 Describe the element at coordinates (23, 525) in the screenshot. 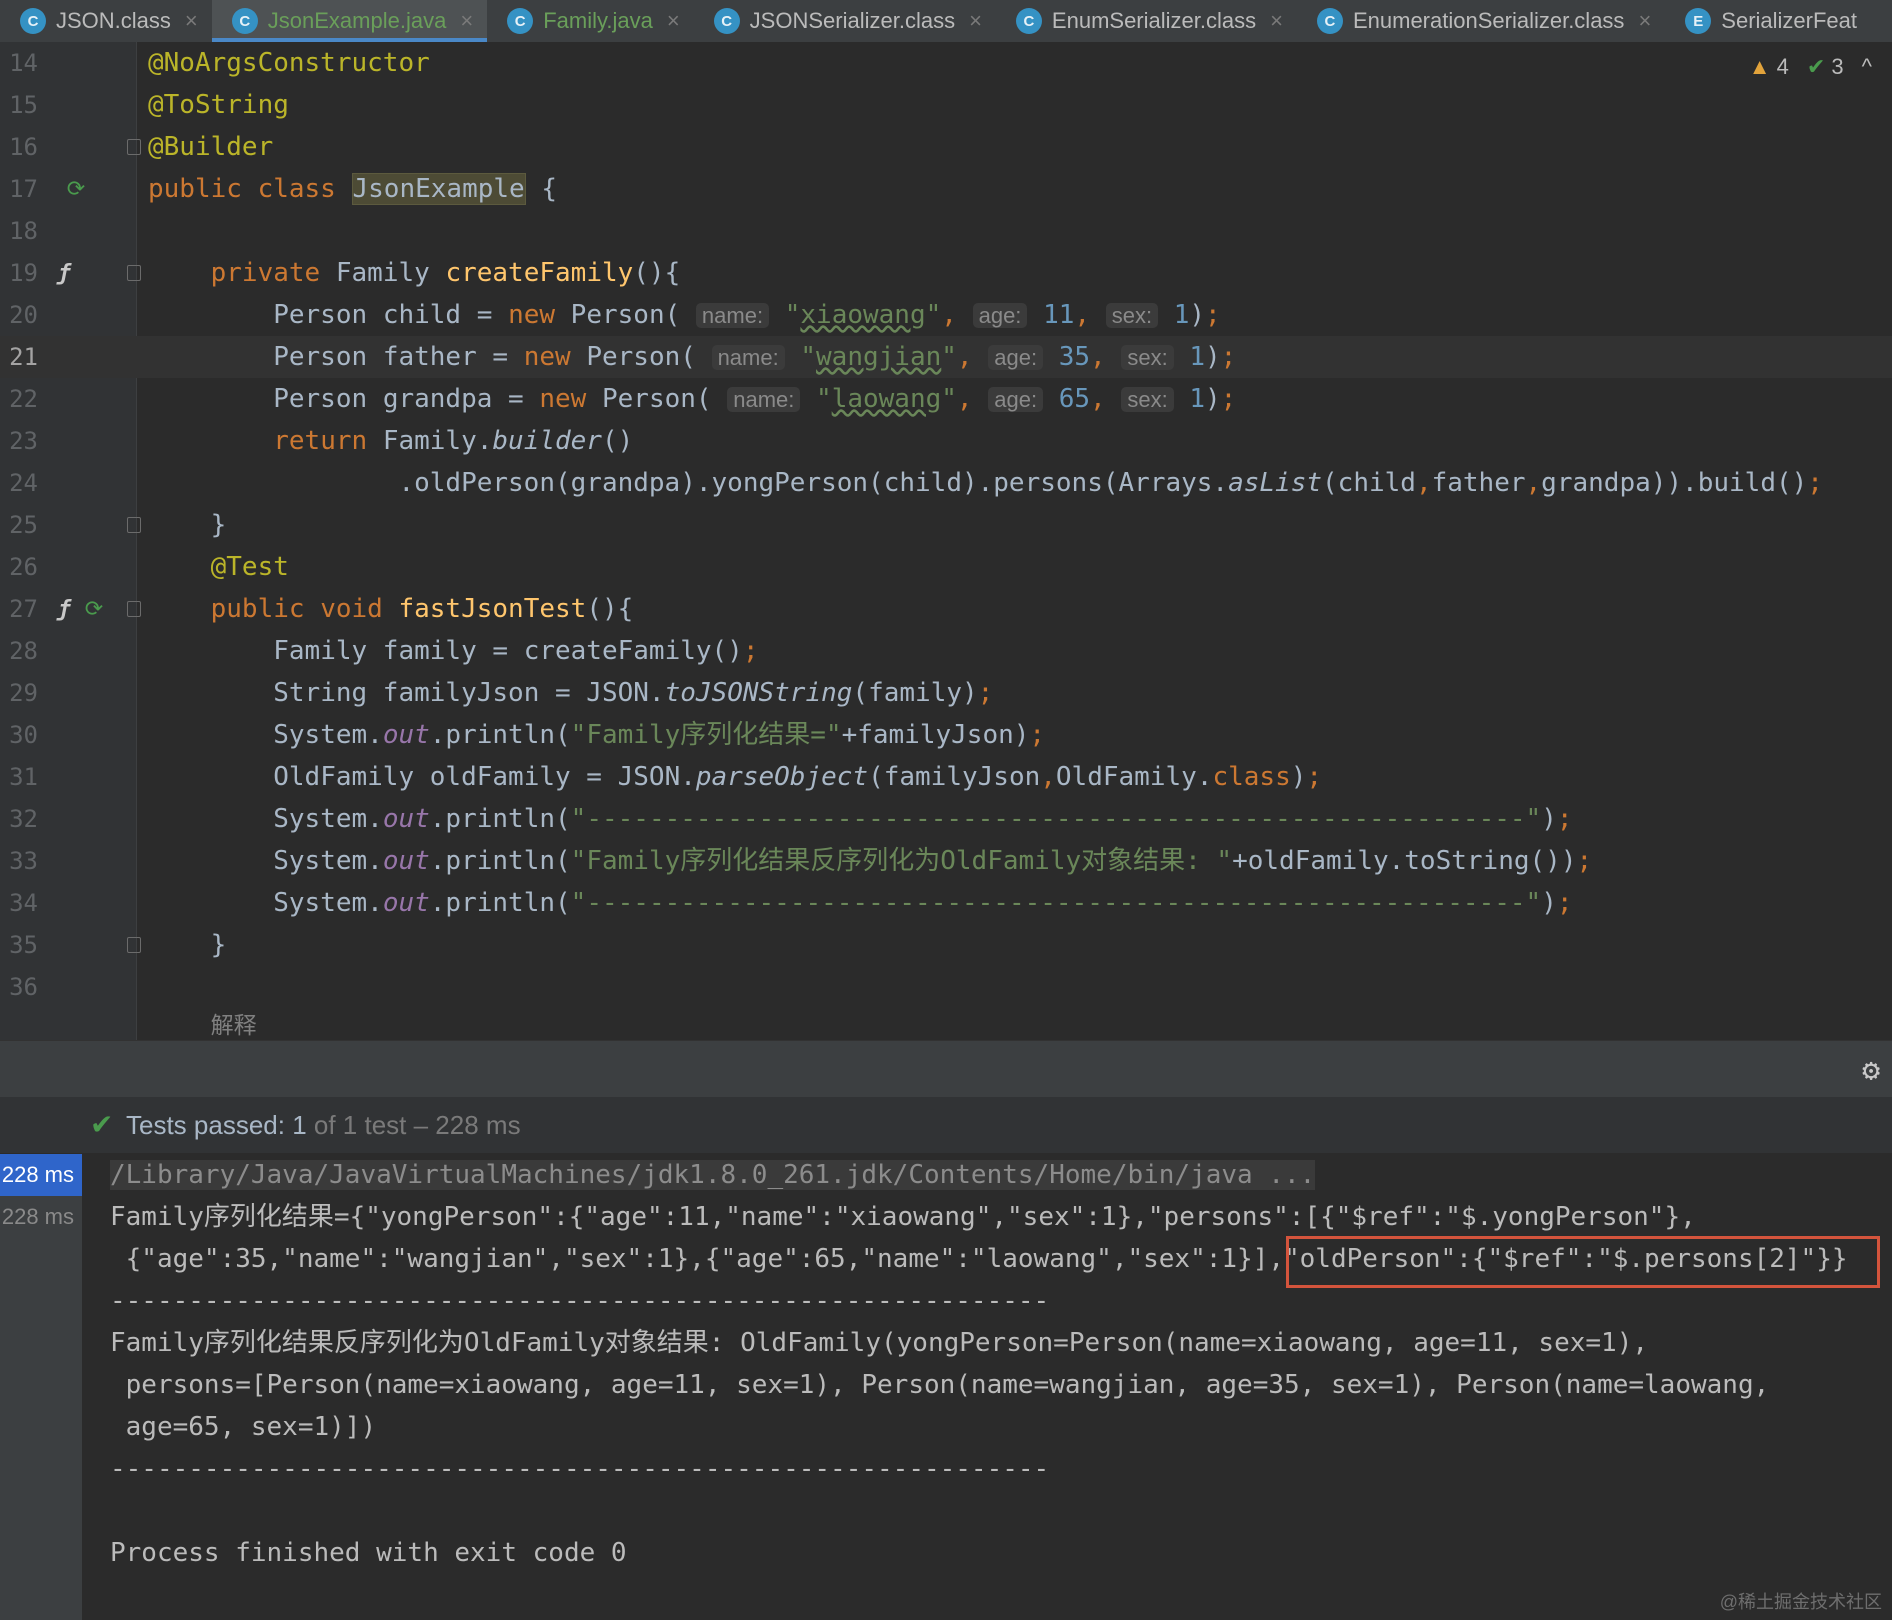

I see `line-number: 25` at that location.